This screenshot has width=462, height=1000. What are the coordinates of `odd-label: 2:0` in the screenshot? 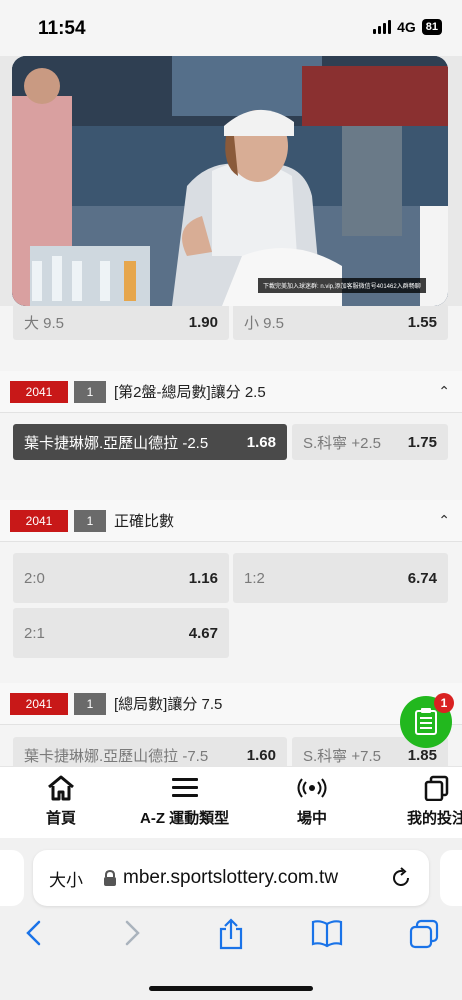 It's located at (34, 578).